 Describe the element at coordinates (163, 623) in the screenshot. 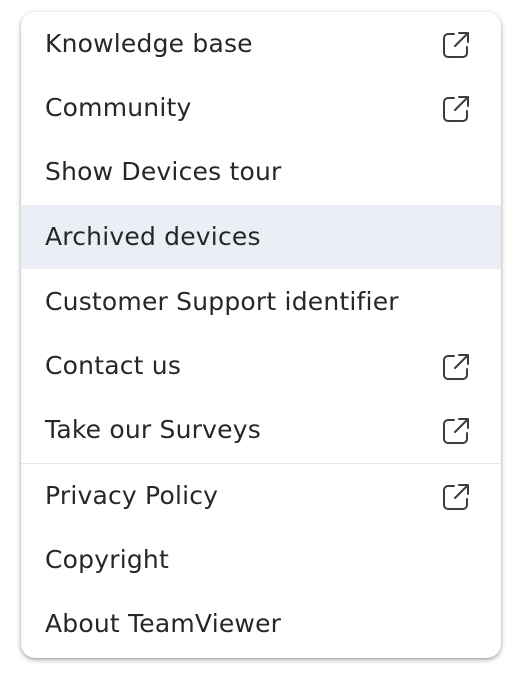

I see `menu-item-label: About TeamViewer` at that location.